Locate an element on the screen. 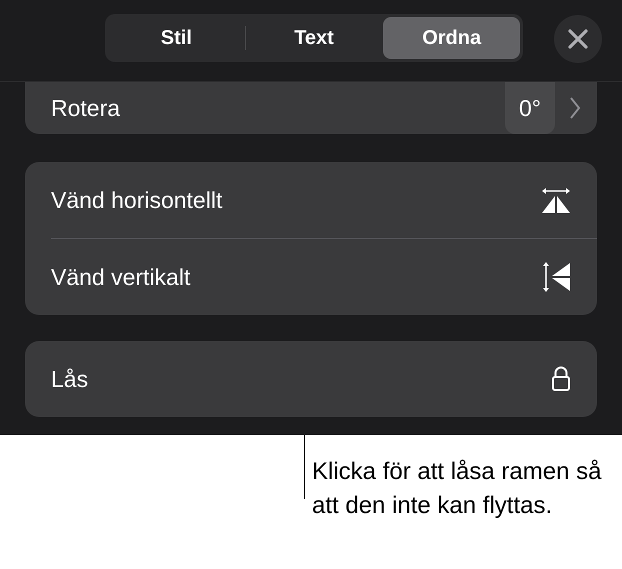 This screenshot has height=569, width=622. close-icon is located at coordinates (578, 39).